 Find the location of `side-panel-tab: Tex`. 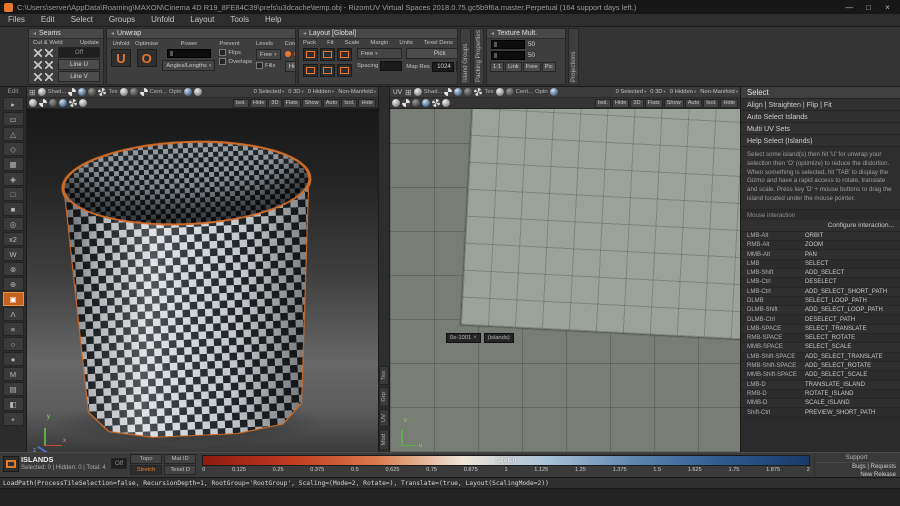

side-panel-tab: Tex is located at coordinates (384, 375).